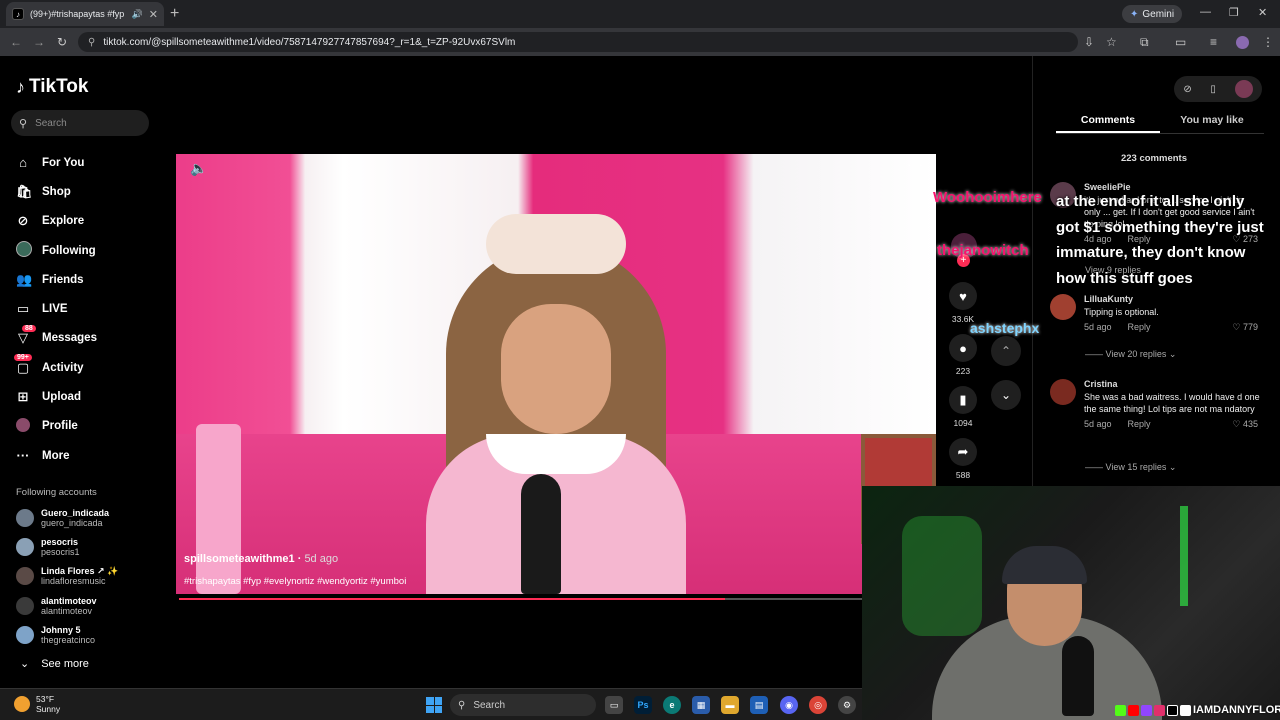  Describe the element at coordinates (24, 250) in the screenshot. I see `following-avatar-icon` at that location.